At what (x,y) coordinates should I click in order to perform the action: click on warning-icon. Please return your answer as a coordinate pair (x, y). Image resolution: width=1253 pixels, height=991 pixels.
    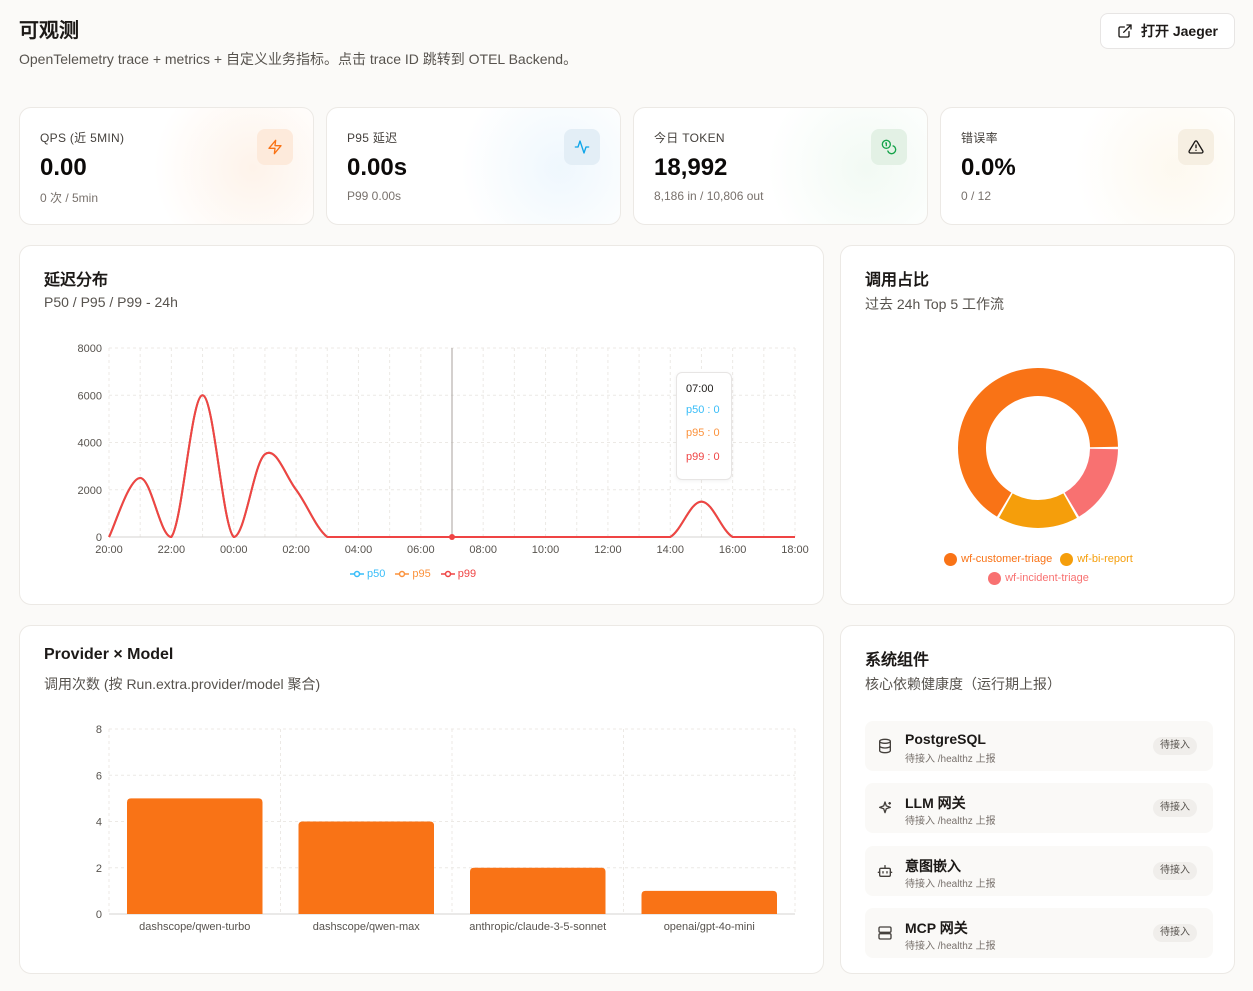
    Looking at the image, I should click on (1196, 147).